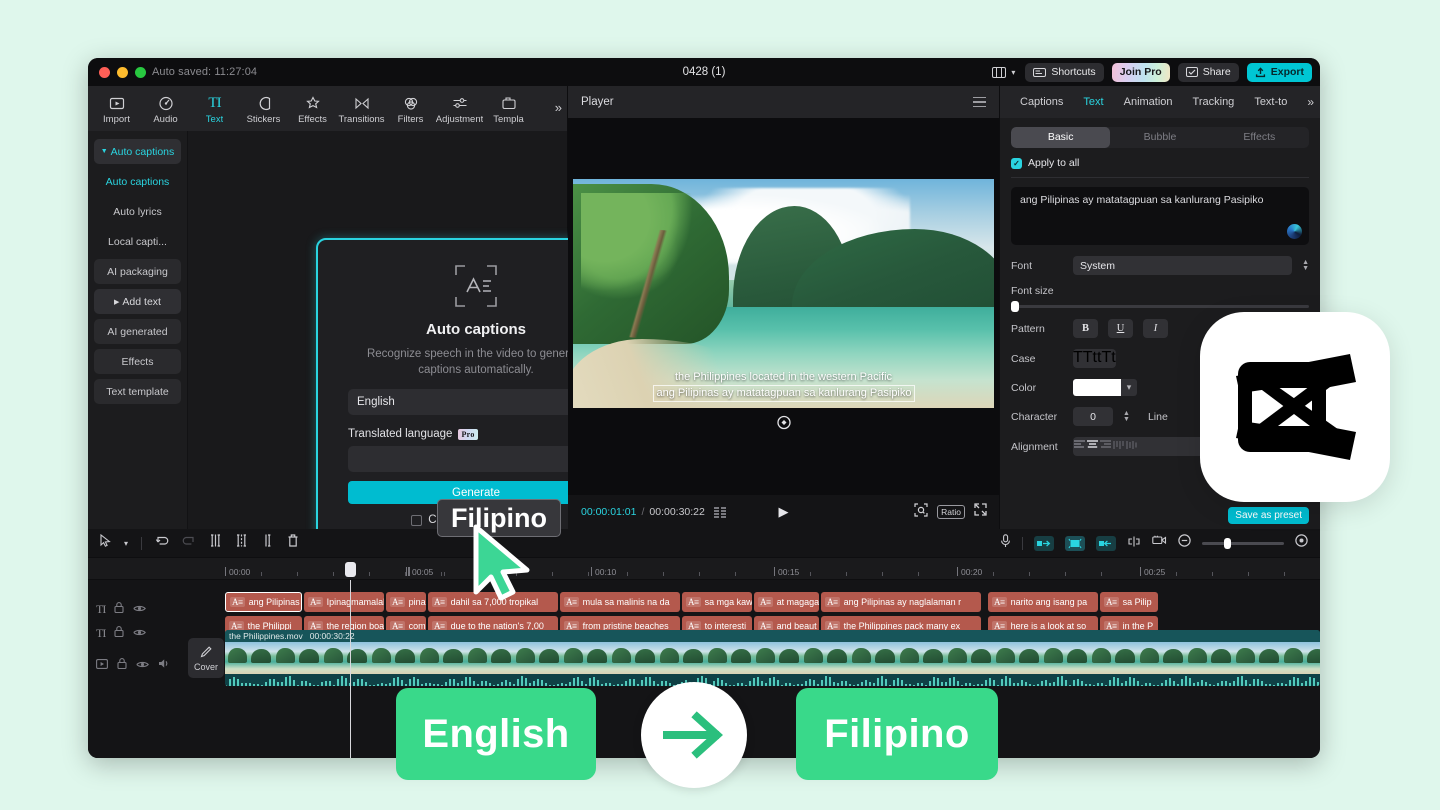 Image resolution: width=1440 pixels, height=810 pixels. What do you see at coordinates (1131, 446) in the screenshot?
I see `align-vertical-center-icon` at bounding box center [1131, 446].